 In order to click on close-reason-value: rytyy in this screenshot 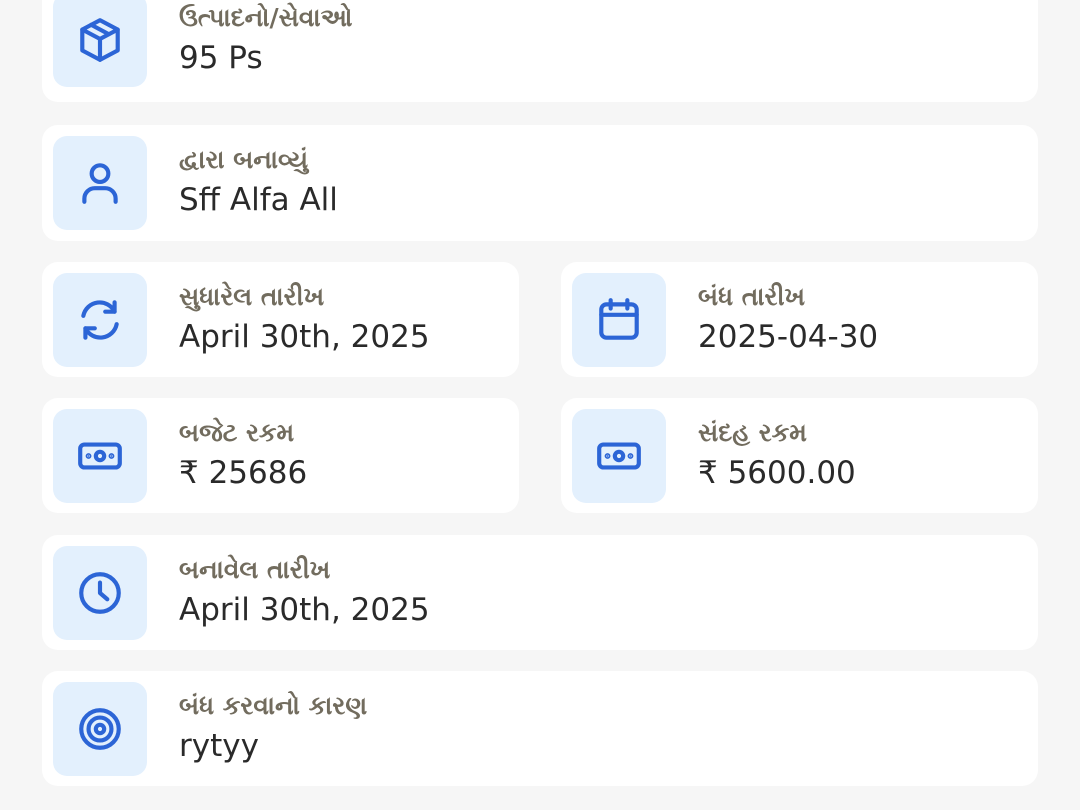, I will do `click(219, 746)`.